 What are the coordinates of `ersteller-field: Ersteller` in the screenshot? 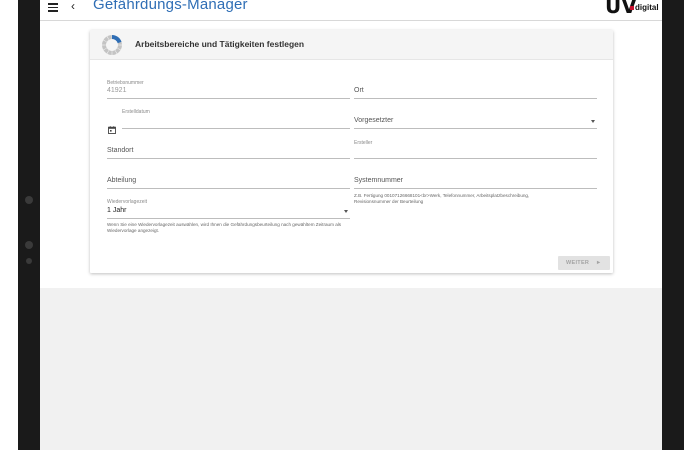 It's located at (475, 148).